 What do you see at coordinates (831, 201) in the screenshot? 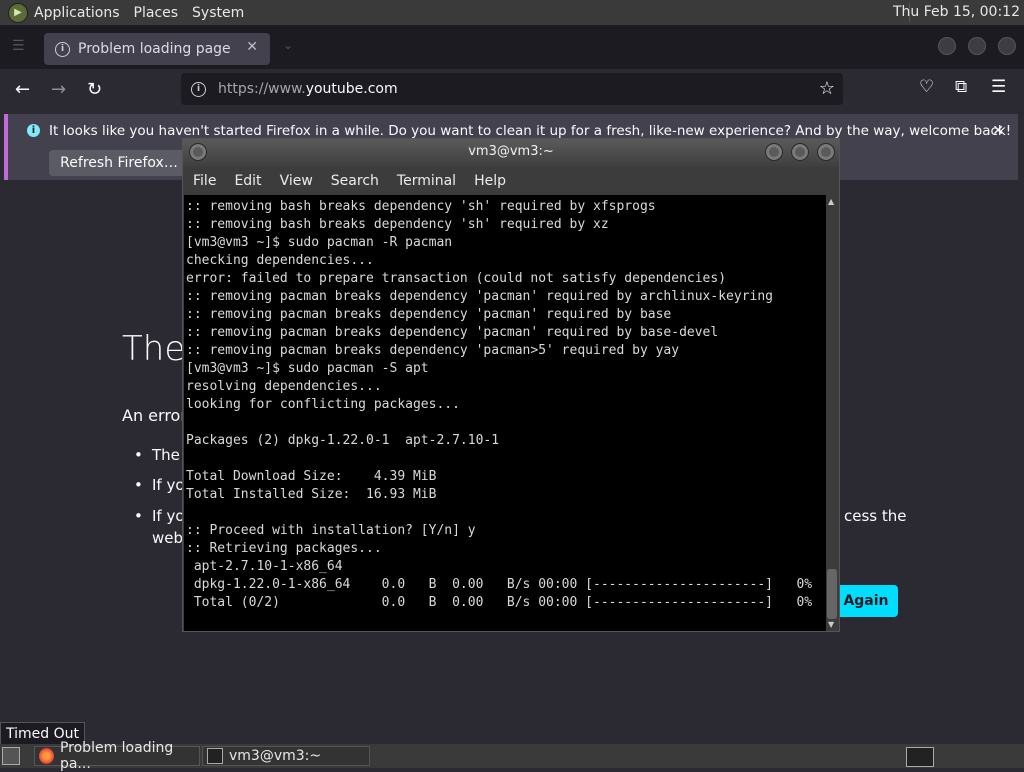
I see `scroll-up-icon: ▲` at bounding box center [831, 201].